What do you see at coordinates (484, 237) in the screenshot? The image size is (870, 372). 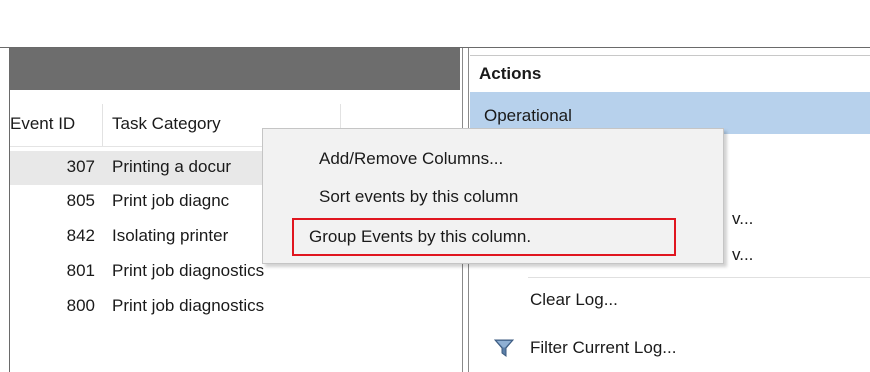 I see `highlight-box` at bounding box center [484, 237].